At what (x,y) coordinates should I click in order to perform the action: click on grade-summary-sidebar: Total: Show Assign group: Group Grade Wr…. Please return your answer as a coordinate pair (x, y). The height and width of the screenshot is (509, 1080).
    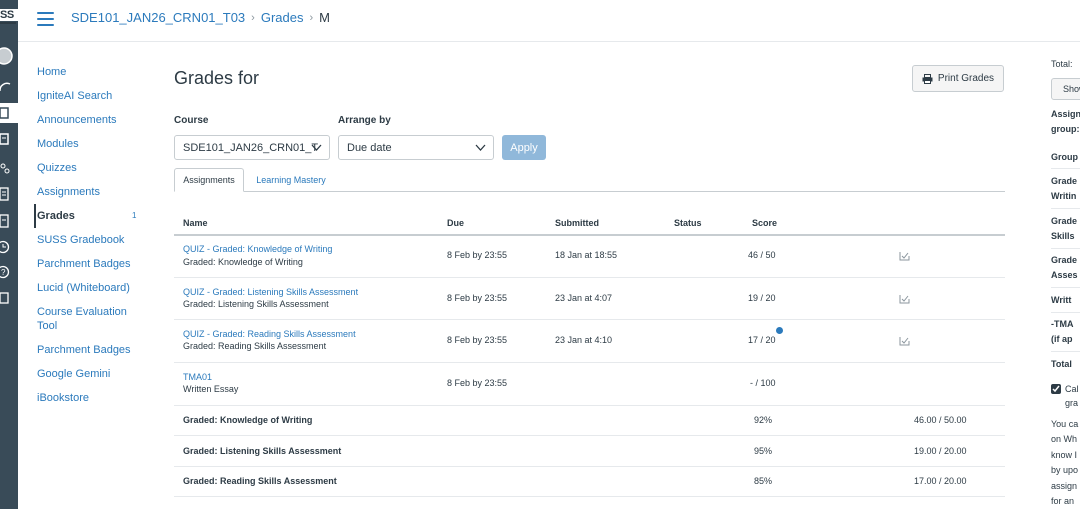
    Looking at the image, I should click on (1061, 275).